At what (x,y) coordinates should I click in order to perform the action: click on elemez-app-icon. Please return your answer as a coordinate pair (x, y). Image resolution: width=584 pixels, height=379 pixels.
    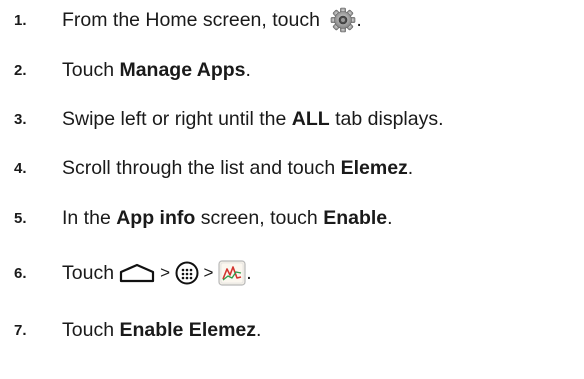
    Looking at the image, I should click on (232, 273).